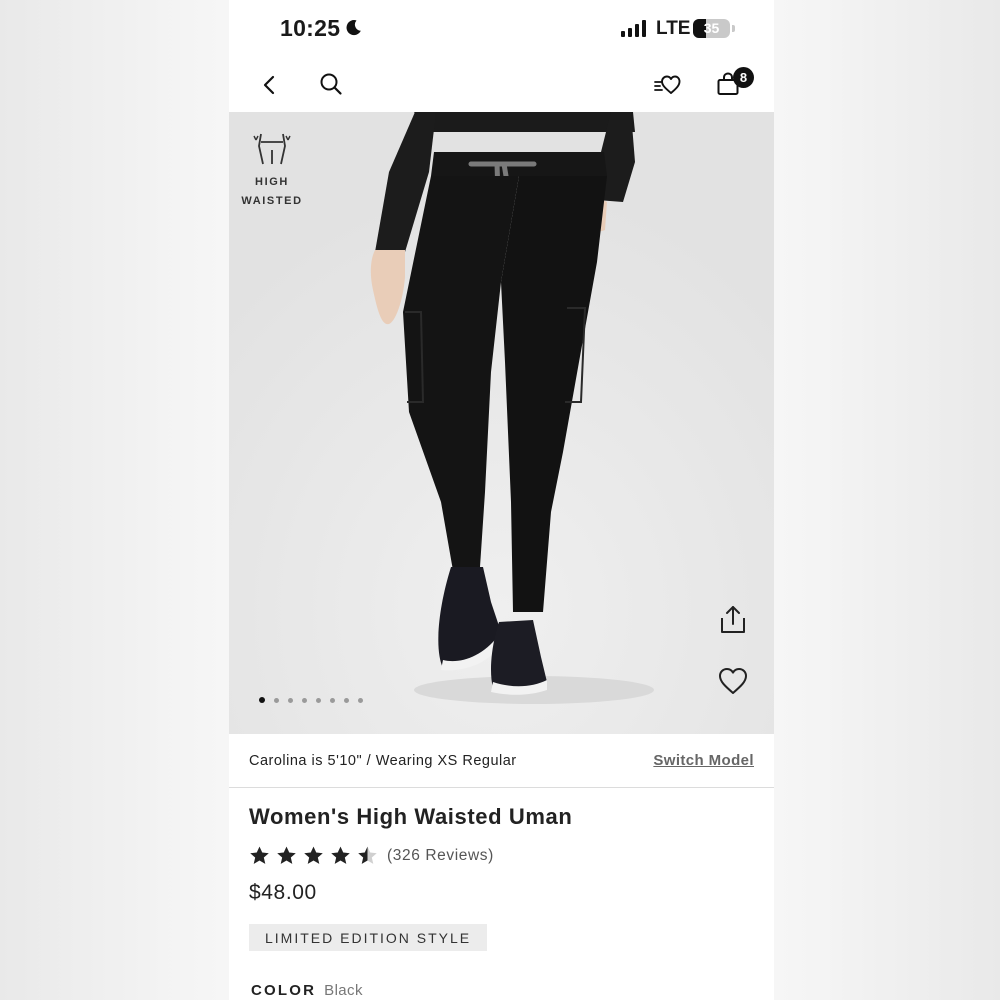 The height and width of the screenshot is (1000, 1000). I want to click on rating-stars, so click(313, 855).